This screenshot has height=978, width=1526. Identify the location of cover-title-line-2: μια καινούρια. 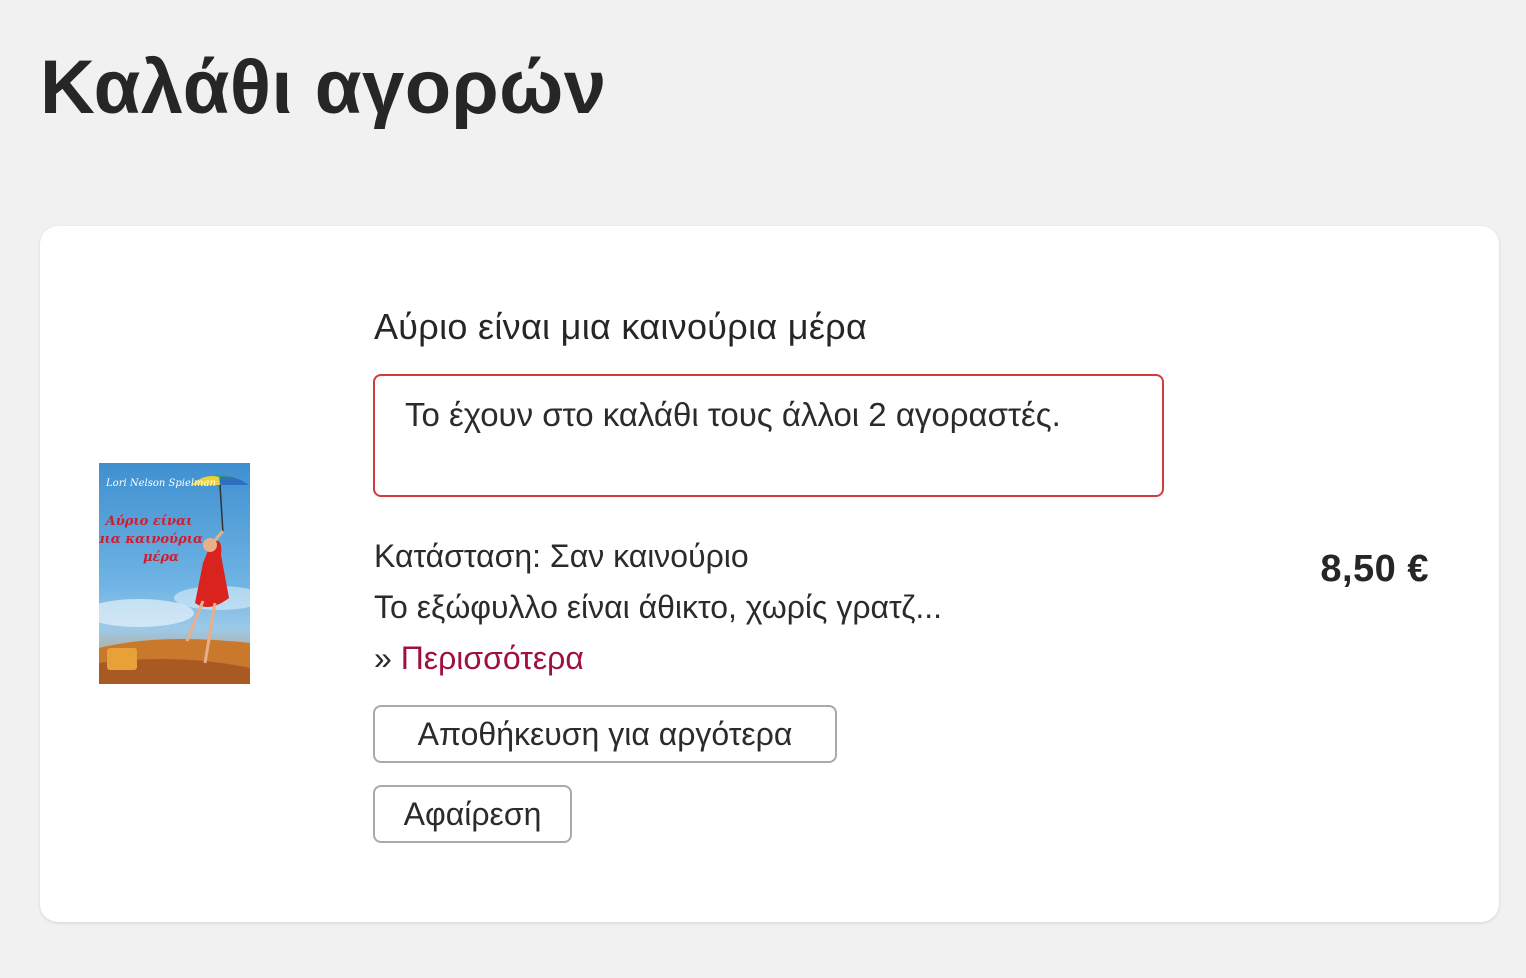
(151, 539).